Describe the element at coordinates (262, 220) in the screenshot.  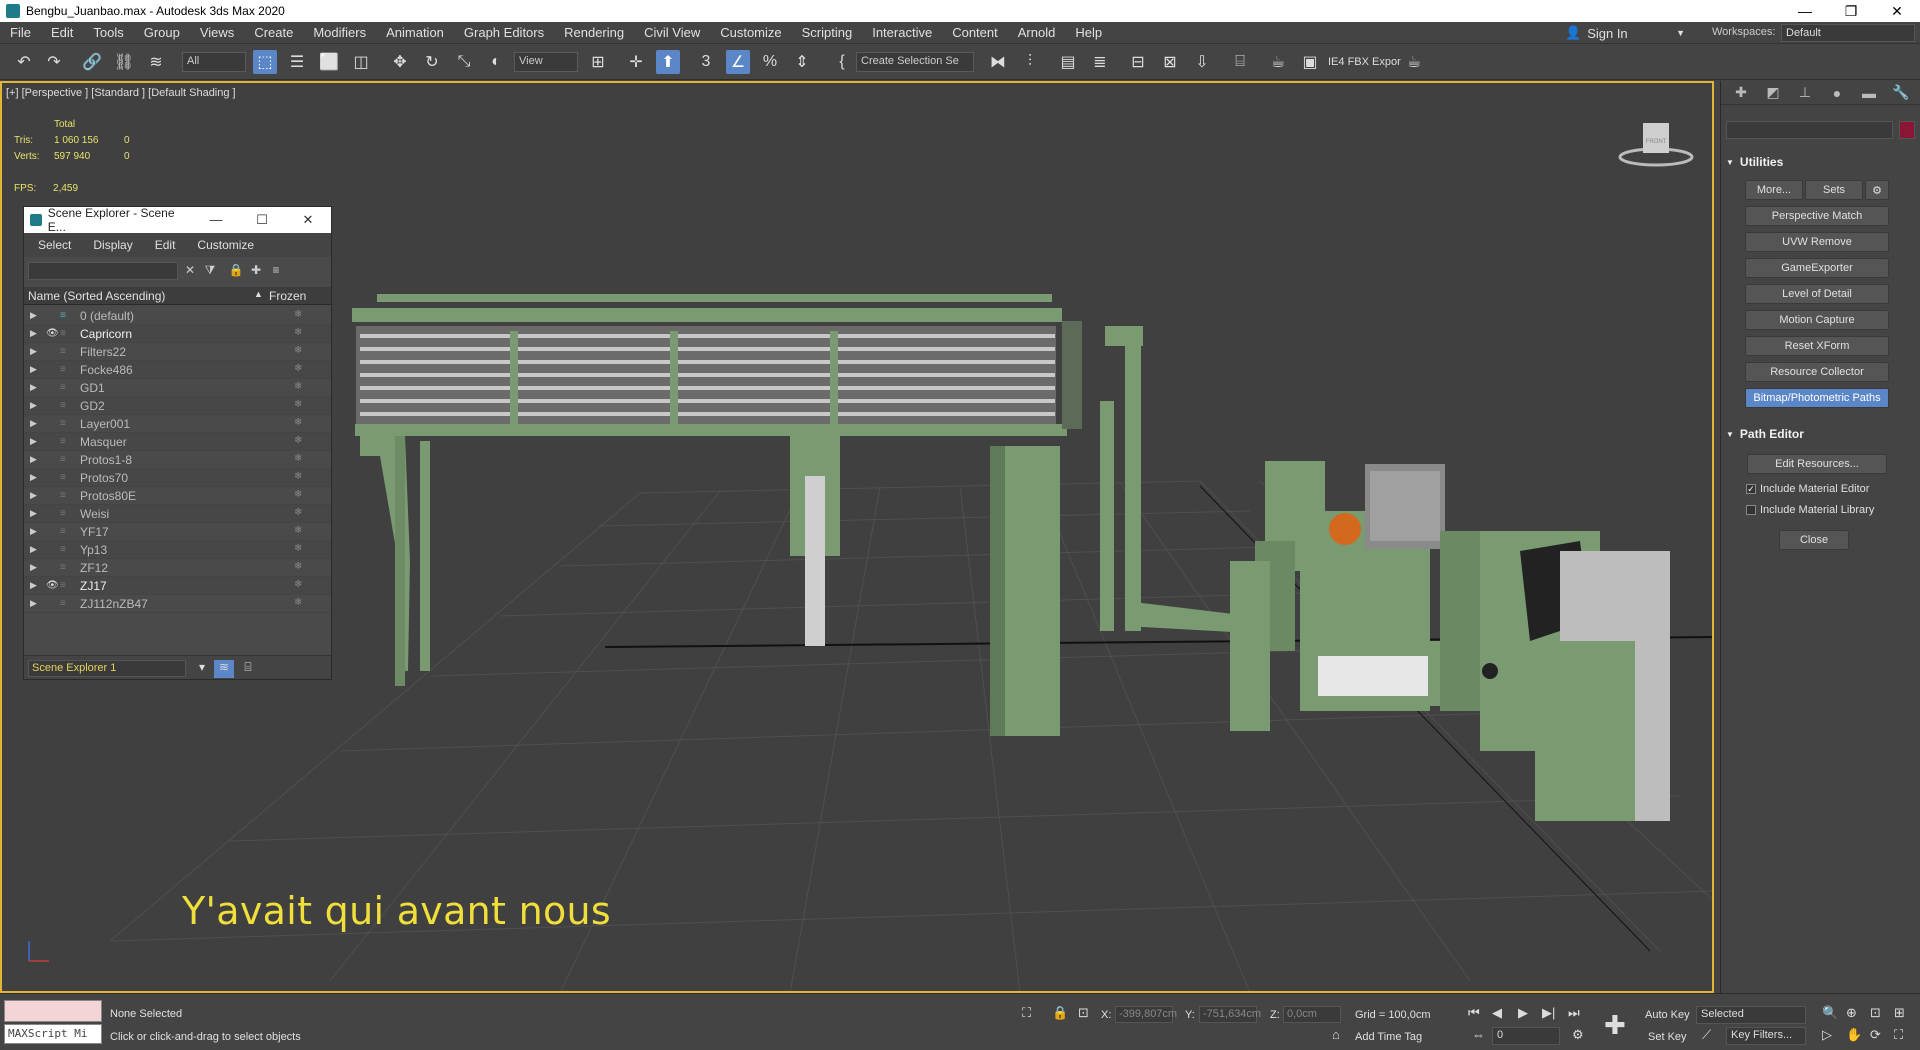
I see `maximize-button: ☐` at that location.